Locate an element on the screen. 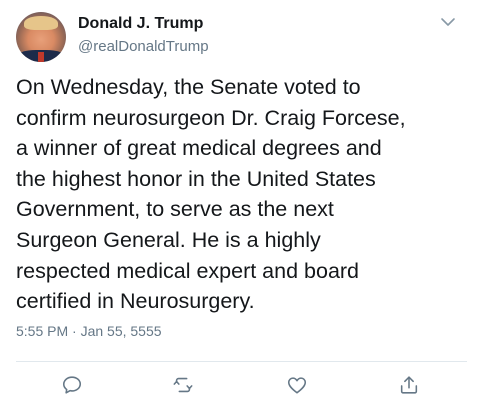 Image resolution: width=480 pixels, height=410 pixels. share-button is located at coordinates (409, 385).